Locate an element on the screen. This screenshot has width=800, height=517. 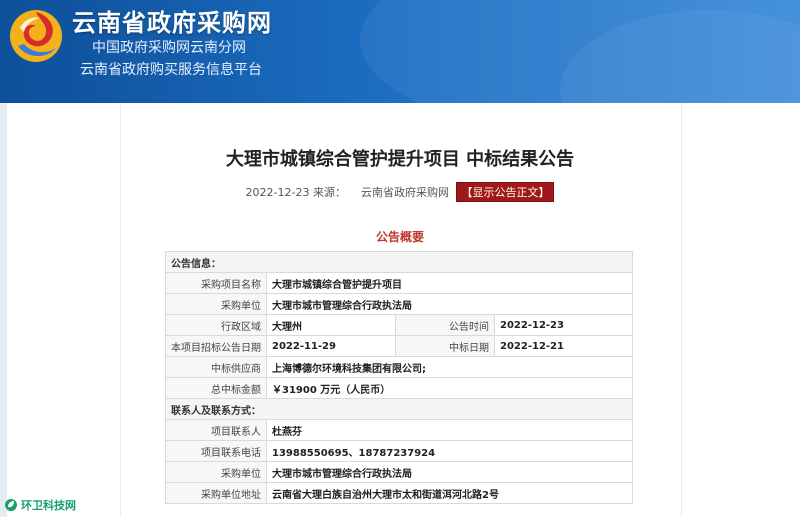
site-subtitle: 云南省政府购买服务信息平台 is located at coordinates (171, 70).